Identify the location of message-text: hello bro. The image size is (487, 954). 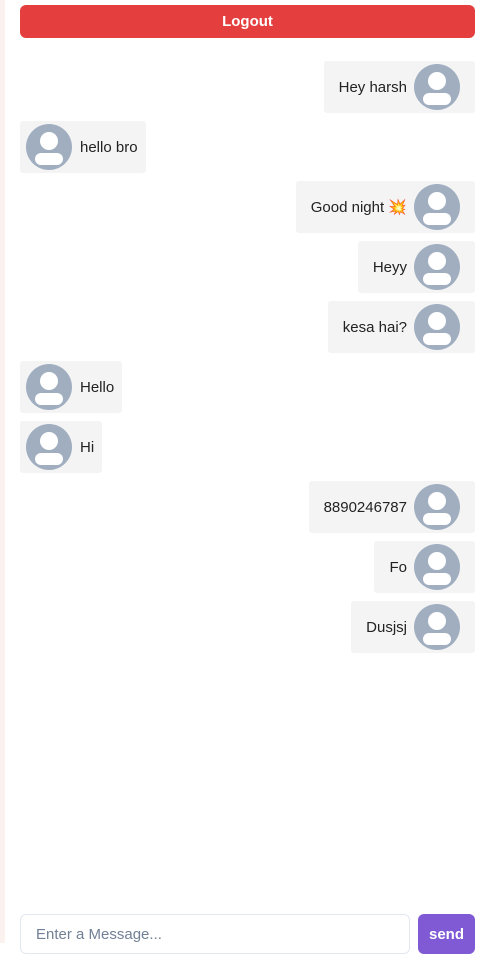
(109, 147).